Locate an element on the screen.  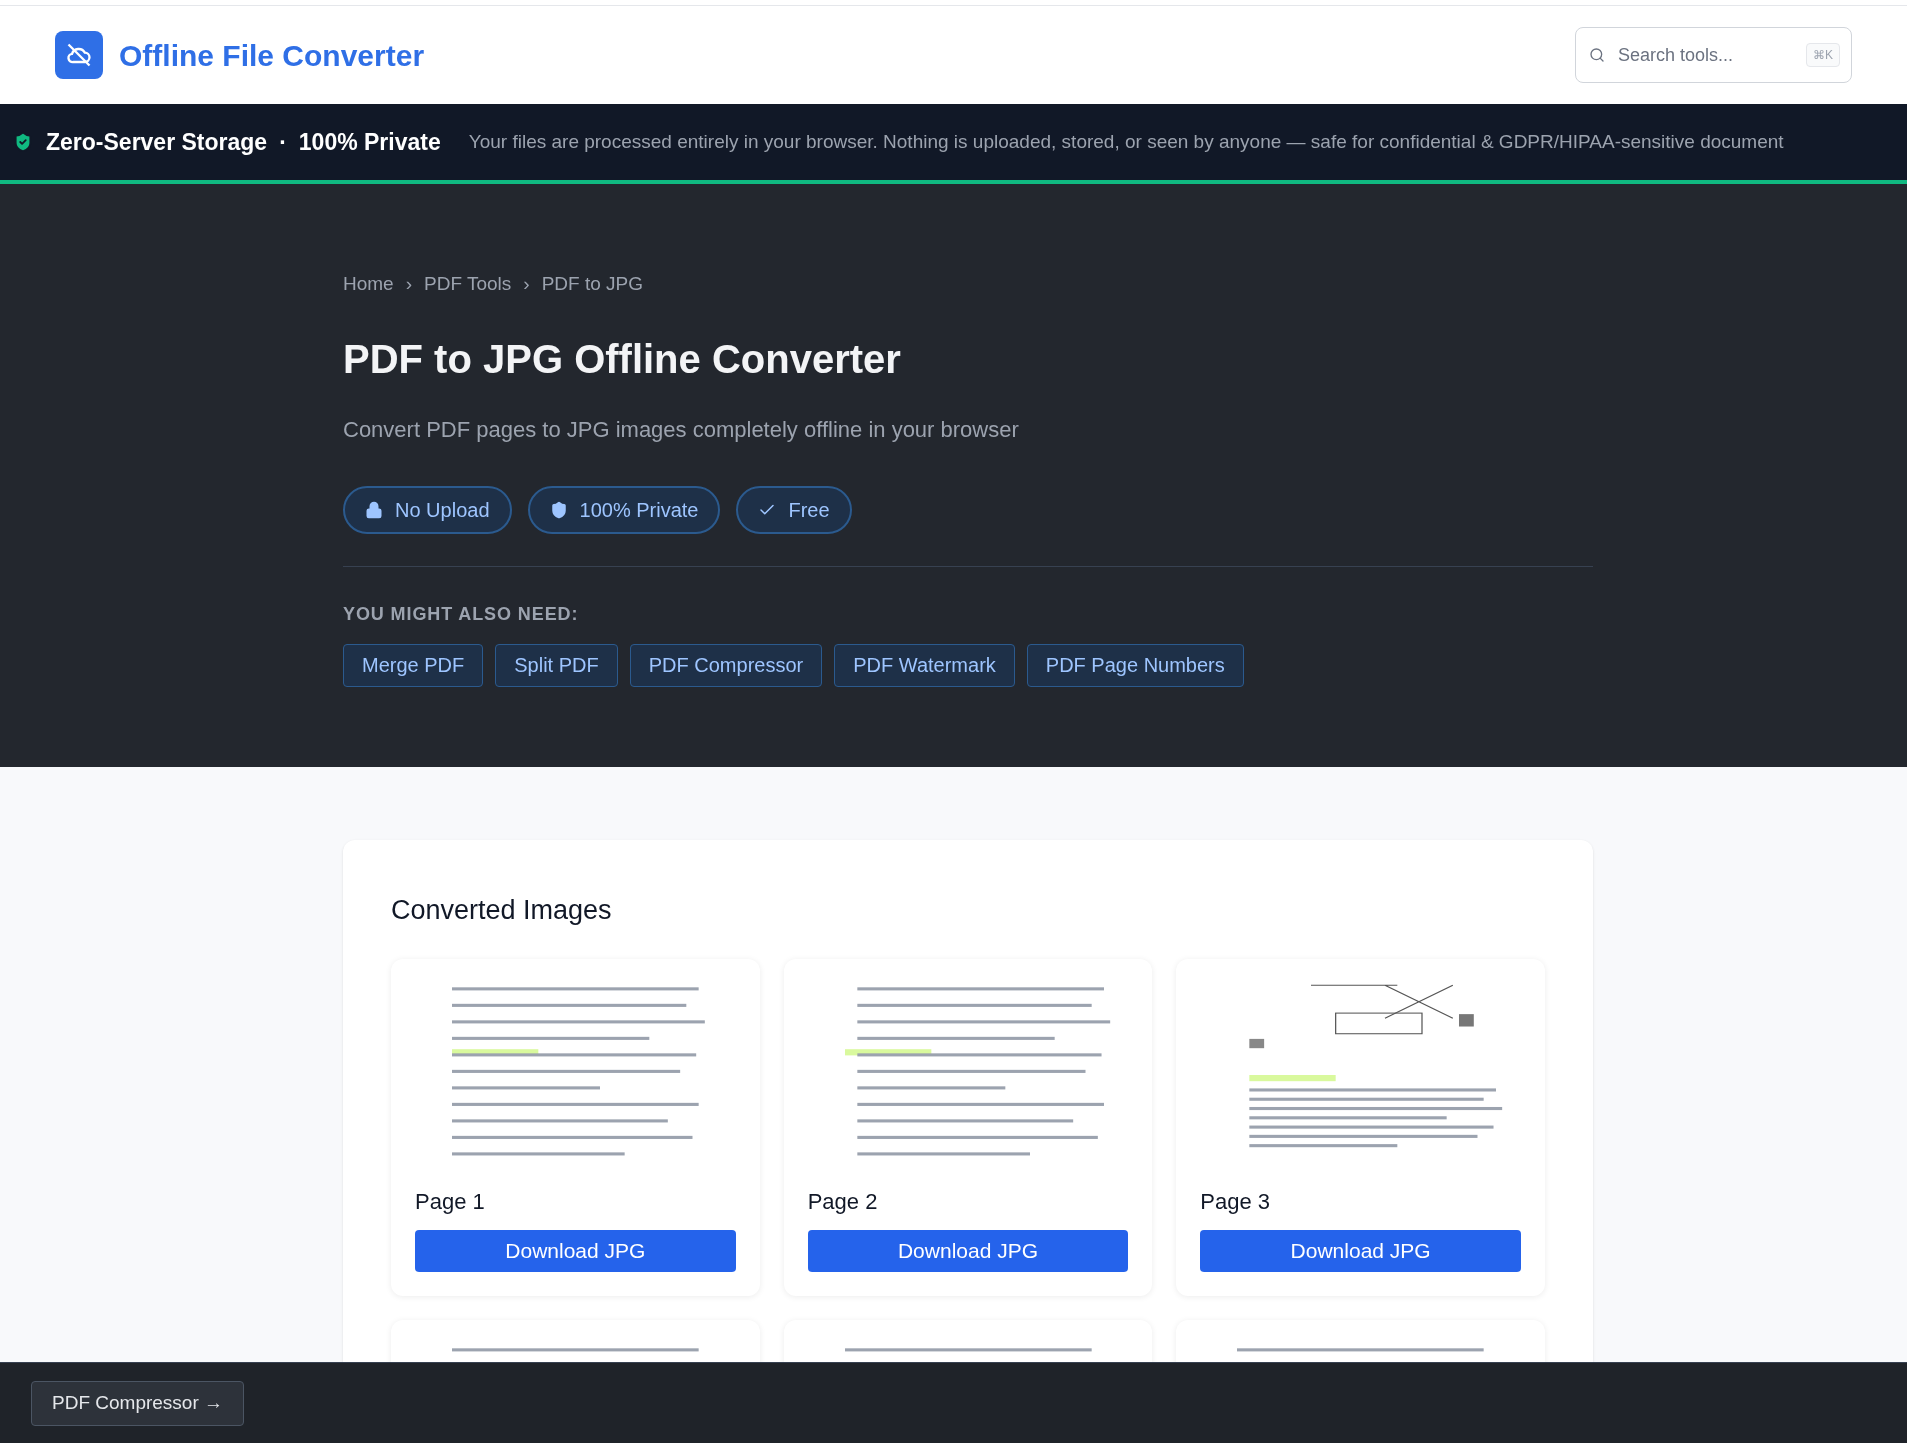
search-icon is located at coordinates (1597, 55).